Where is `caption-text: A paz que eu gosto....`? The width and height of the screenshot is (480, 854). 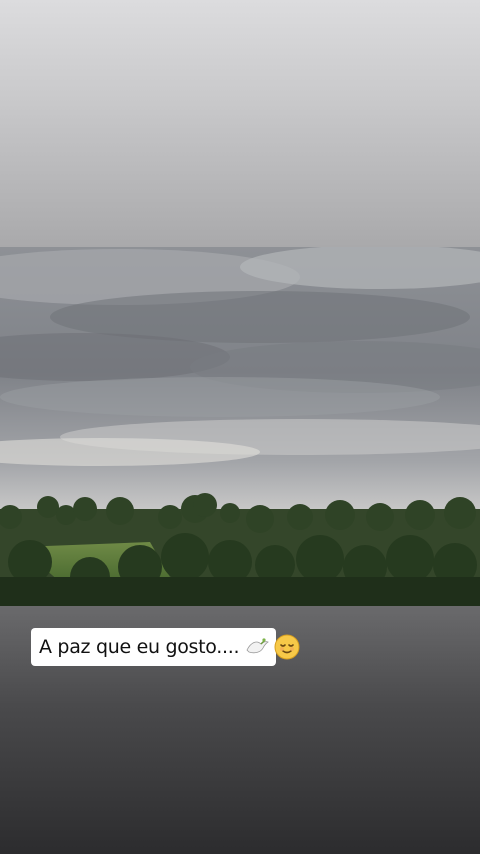
caption-text: A paz que eu gosto.... is located at coordinates (139, 647).